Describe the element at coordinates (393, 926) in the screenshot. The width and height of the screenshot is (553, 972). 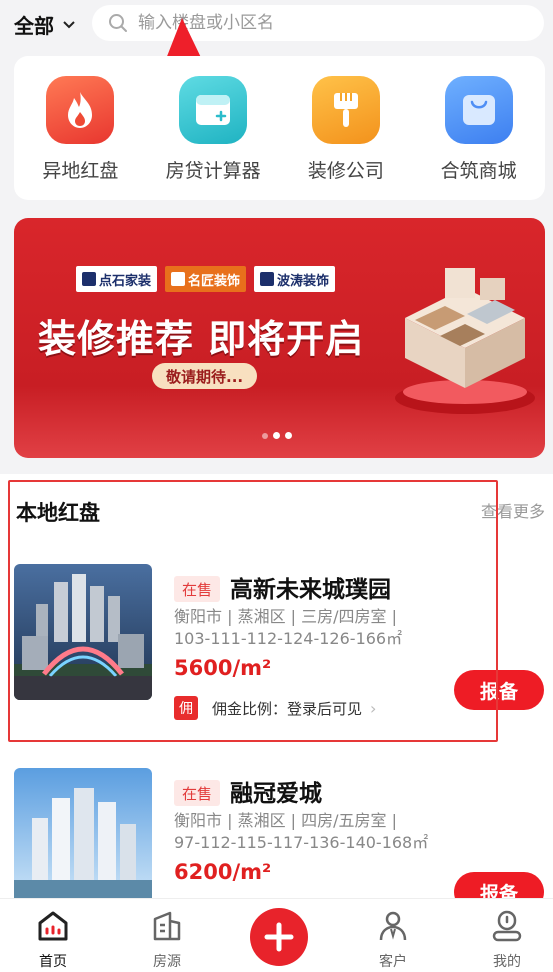
I see `customer-icon` at that location.